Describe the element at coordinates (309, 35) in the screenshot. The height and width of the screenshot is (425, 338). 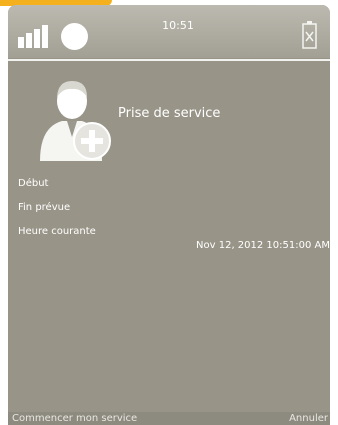
I see `battery-icon` at that location.